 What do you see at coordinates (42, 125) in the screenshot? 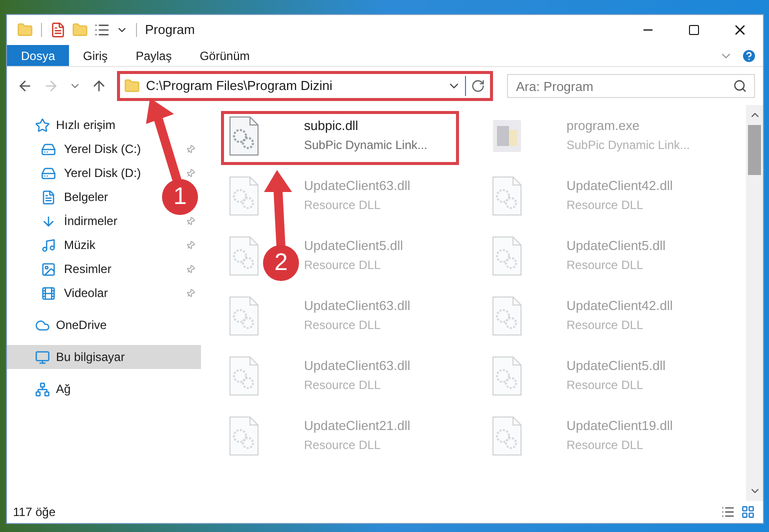
I see `star-icon` at bounding box center [42, 125].